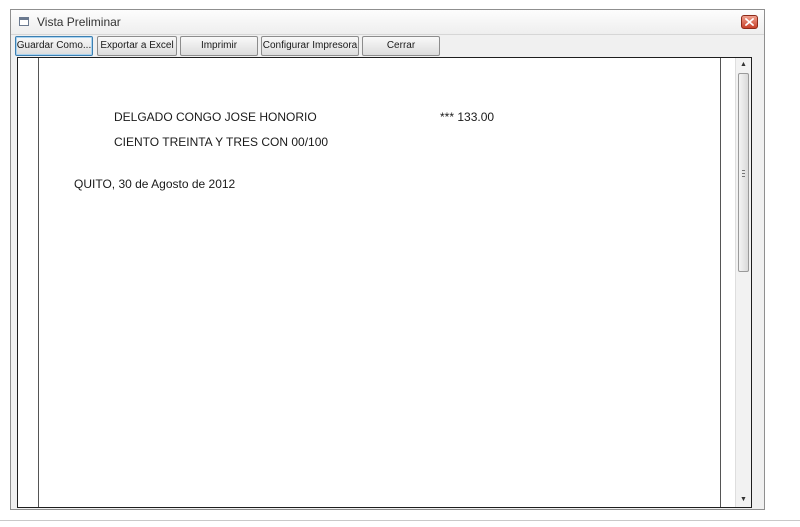 This screenshot has height=527, width=800. I want to click on payee-name: DELGADO CONGO JOSE HONORIO, so click(215, 117).